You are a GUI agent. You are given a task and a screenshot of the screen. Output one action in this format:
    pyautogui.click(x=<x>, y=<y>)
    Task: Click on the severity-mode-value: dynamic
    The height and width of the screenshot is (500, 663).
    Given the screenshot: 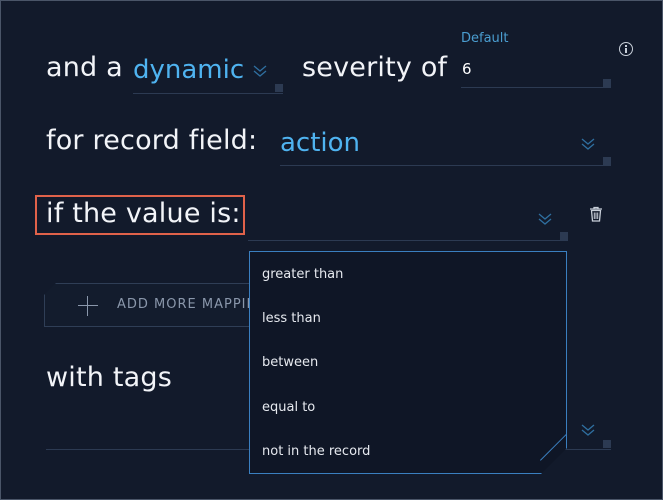 What is the action you would take?
    pyautogui.click(x=189, y=70)
    